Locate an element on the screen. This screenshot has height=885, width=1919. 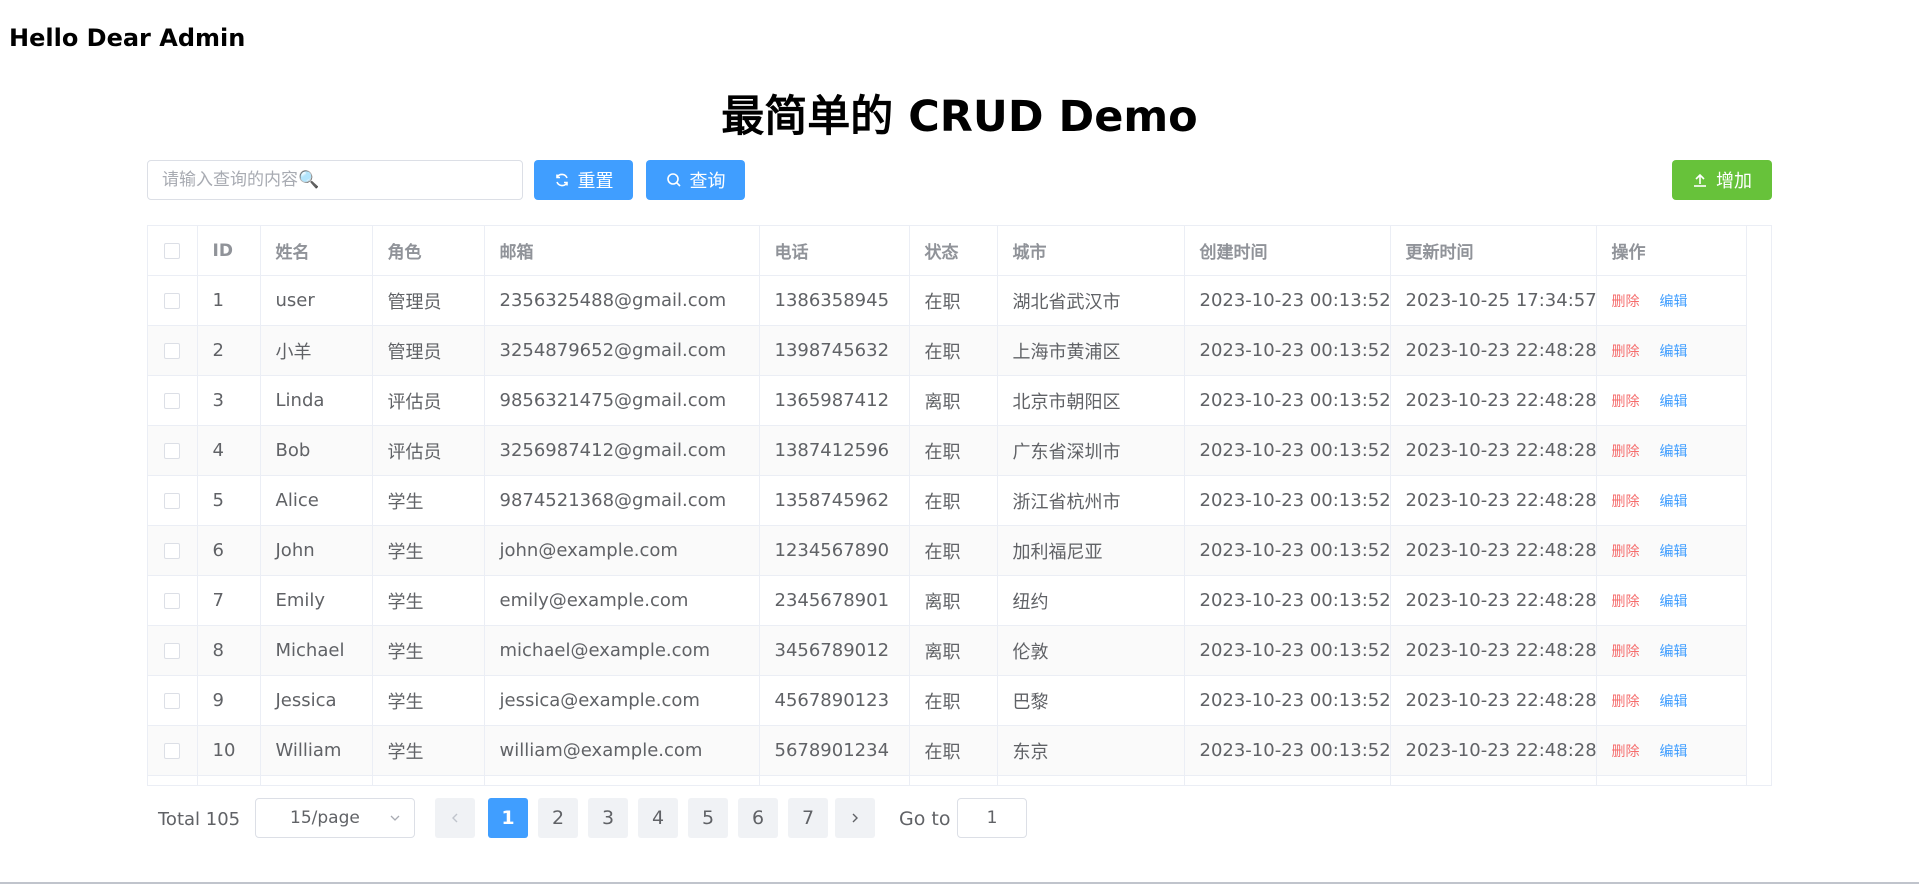
query-label: 查询 is located at coordinates (707, 181).